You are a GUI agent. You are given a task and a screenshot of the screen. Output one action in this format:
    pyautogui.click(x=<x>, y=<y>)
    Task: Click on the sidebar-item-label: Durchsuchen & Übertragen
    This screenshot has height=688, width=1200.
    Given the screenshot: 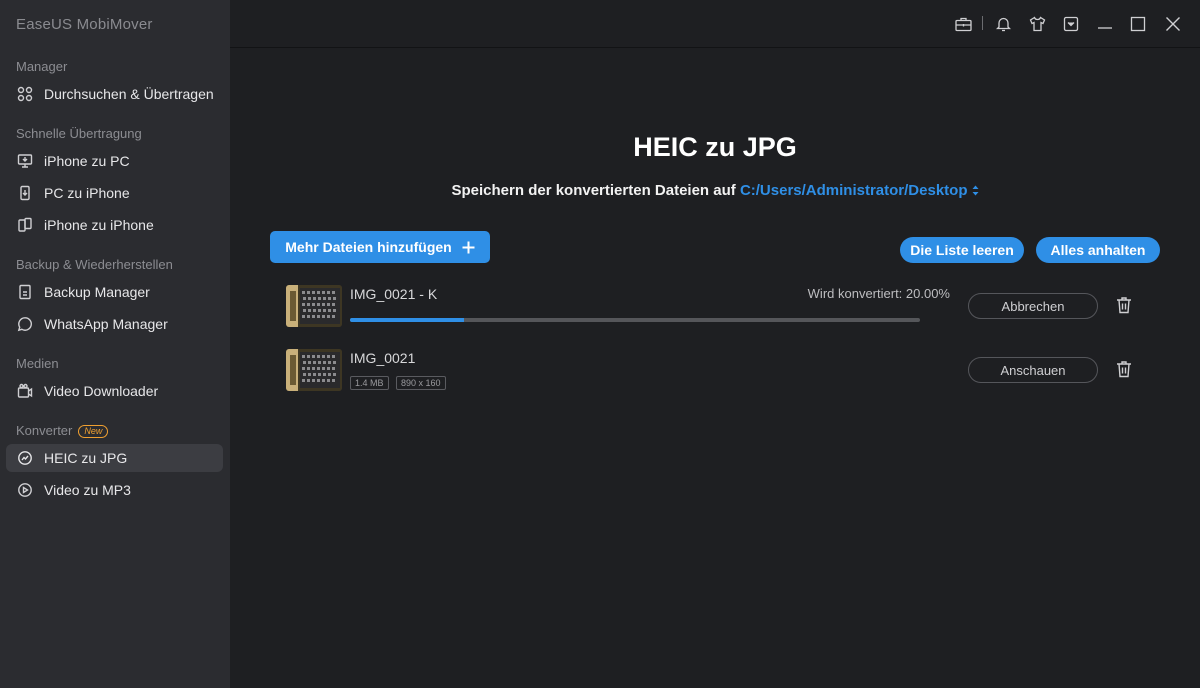 What is the action you would take?
    pyautogui.click(x=129, y=94)
    